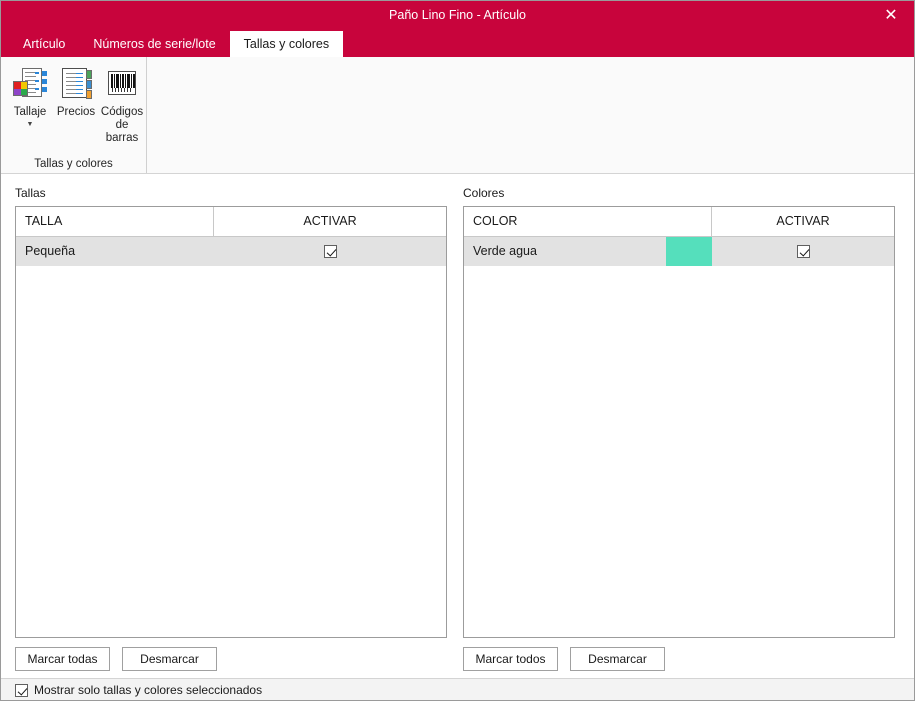 This screenshot has width=915, height=701. I want to click on sizes-column-header-talla: TALLA, so click(115, 221).